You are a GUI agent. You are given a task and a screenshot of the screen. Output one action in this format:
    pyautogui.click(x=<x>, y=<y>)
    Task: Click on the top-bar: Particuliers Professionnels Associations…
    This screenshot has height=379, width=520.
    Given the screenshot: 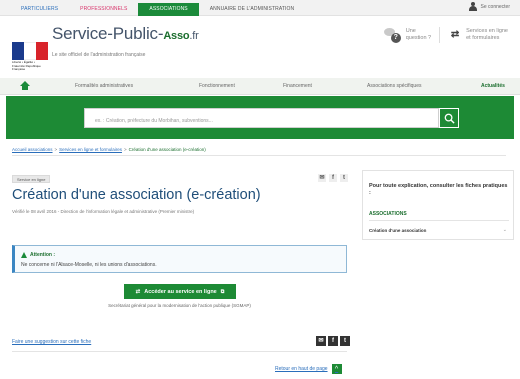 What is the action you would take?
    pyautogui.click(x=260, y=8)
    